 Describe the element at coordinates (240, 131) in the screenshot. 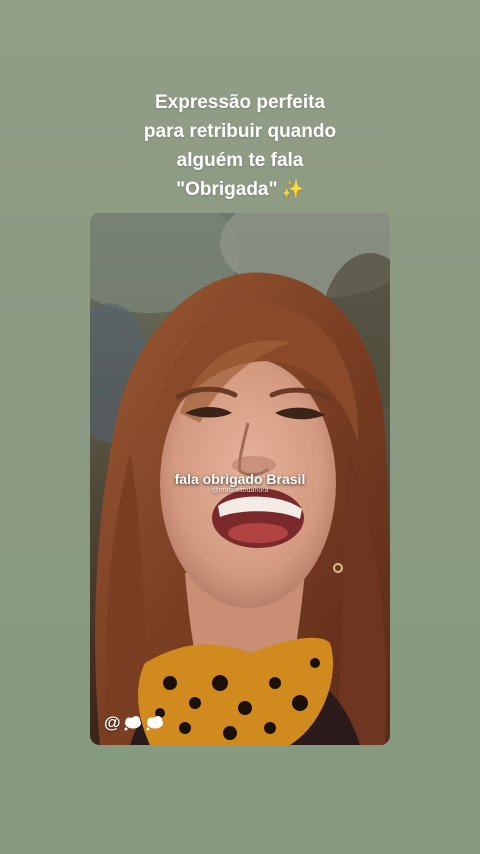

I see `caption-line-2: para retribuir quando` at that location.